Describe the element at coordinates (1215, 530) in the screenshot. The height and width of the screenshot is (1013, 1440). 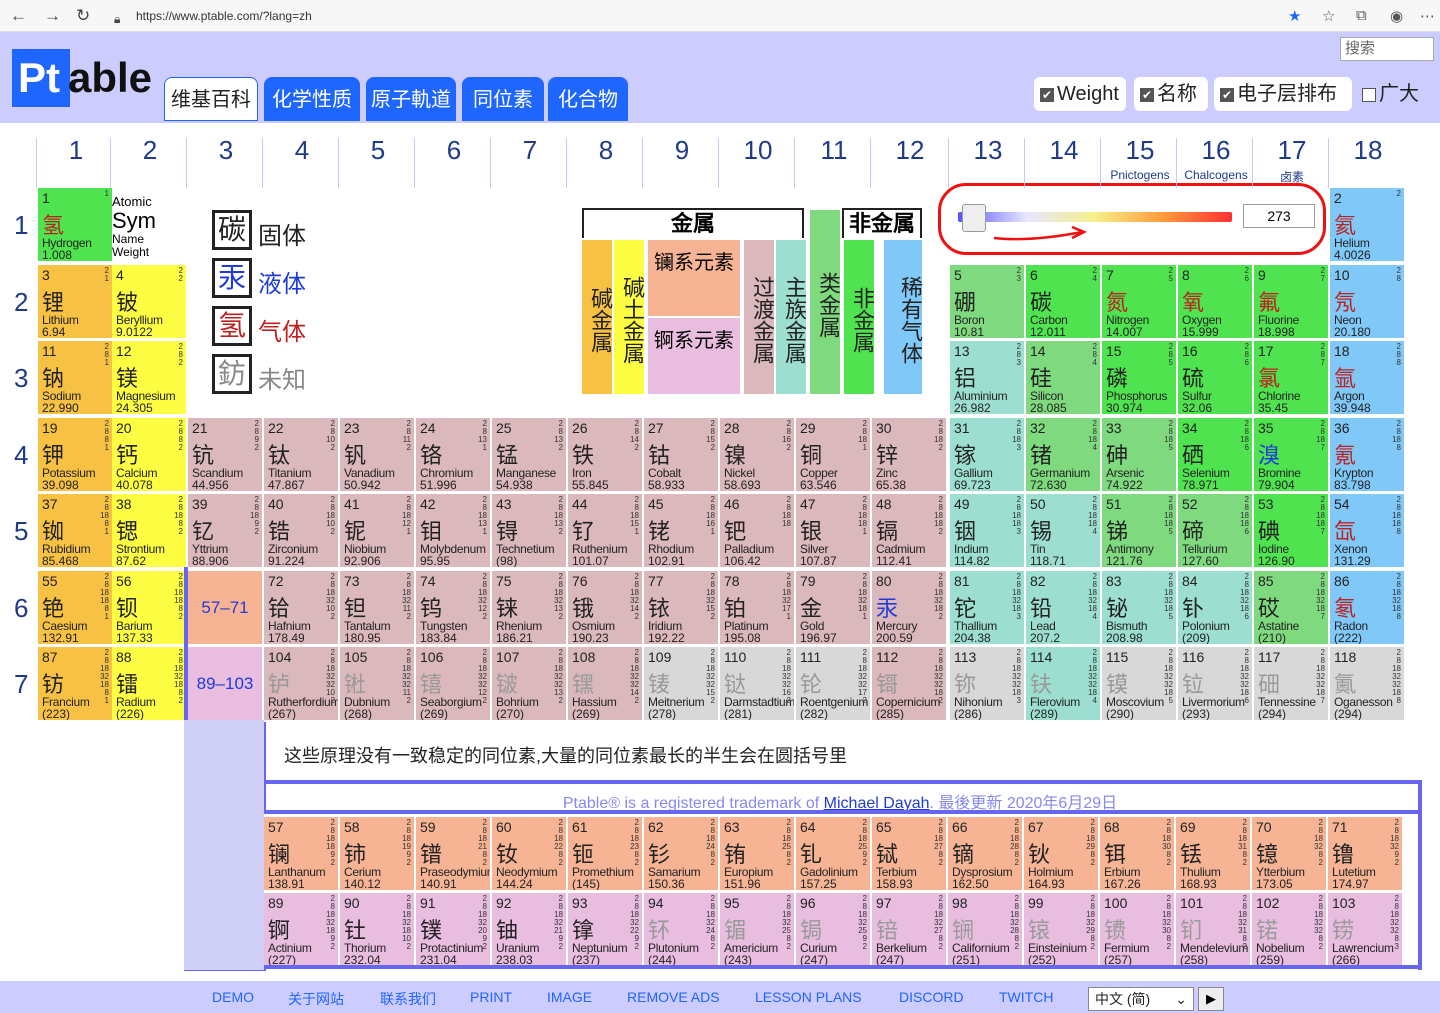
I see `element-cell: 52 碲 Tellurium 127.60 2 8 18 18 6` at that location.